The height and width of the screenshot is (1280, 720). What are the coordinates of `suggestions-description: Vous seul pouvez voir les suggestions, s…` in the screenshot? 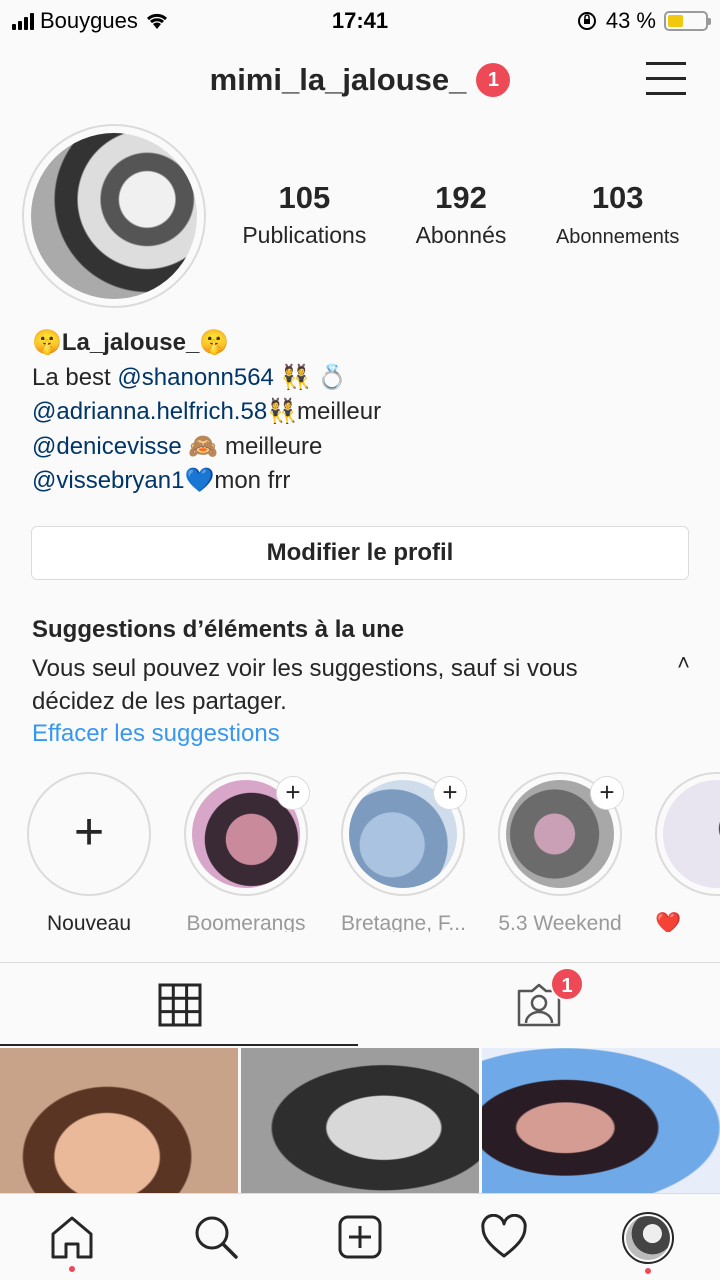 It's located at (305, 685).